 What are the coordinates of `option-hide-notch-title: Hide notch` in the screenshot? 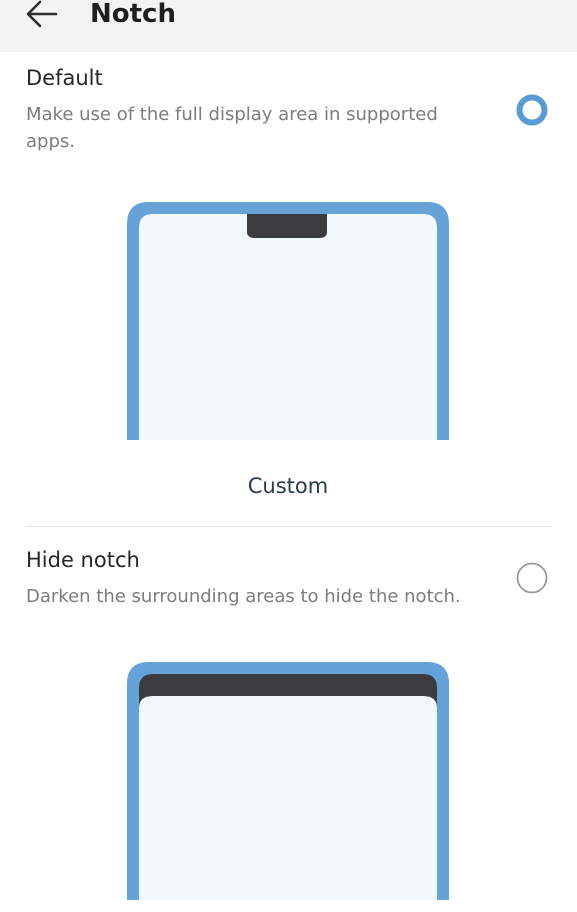 It's located at (83, 560).